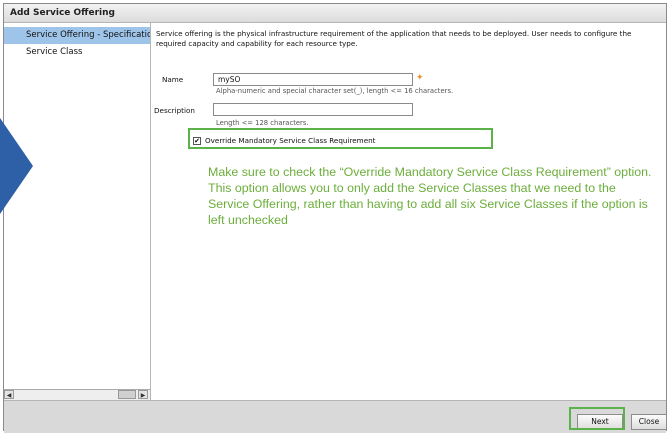  I want to click on sidebar-item-service-class: Service Class, so click(77, 52).